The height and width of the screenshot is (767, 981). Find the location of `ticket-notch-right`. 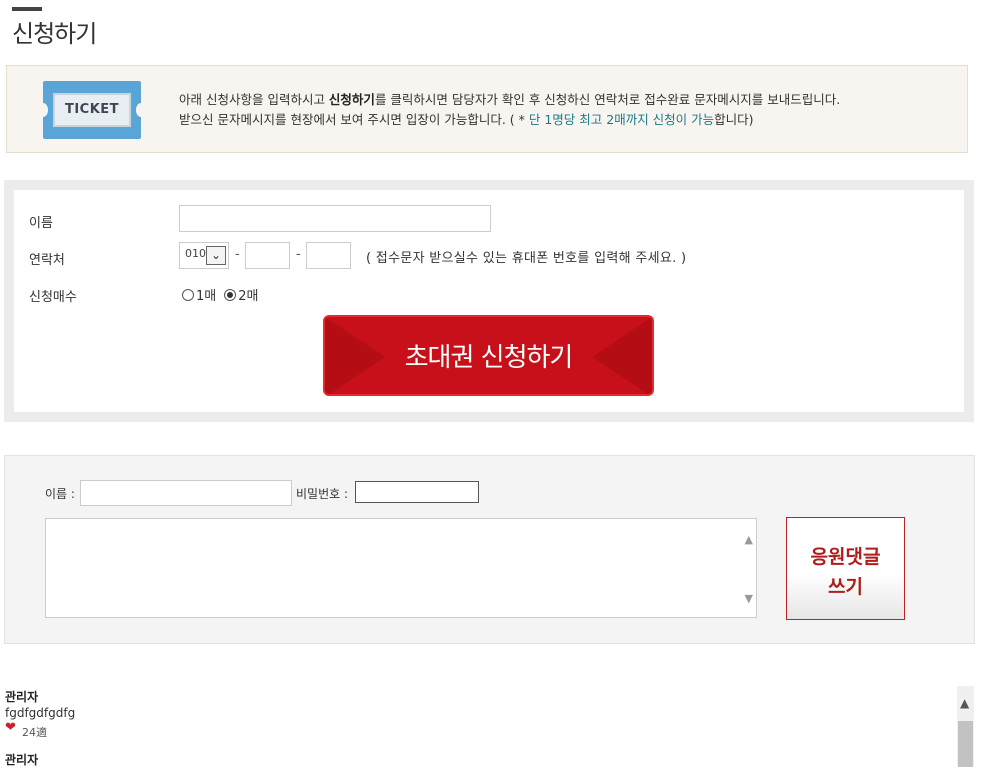

ticket-notch-right is located at coordinates (141, 110).